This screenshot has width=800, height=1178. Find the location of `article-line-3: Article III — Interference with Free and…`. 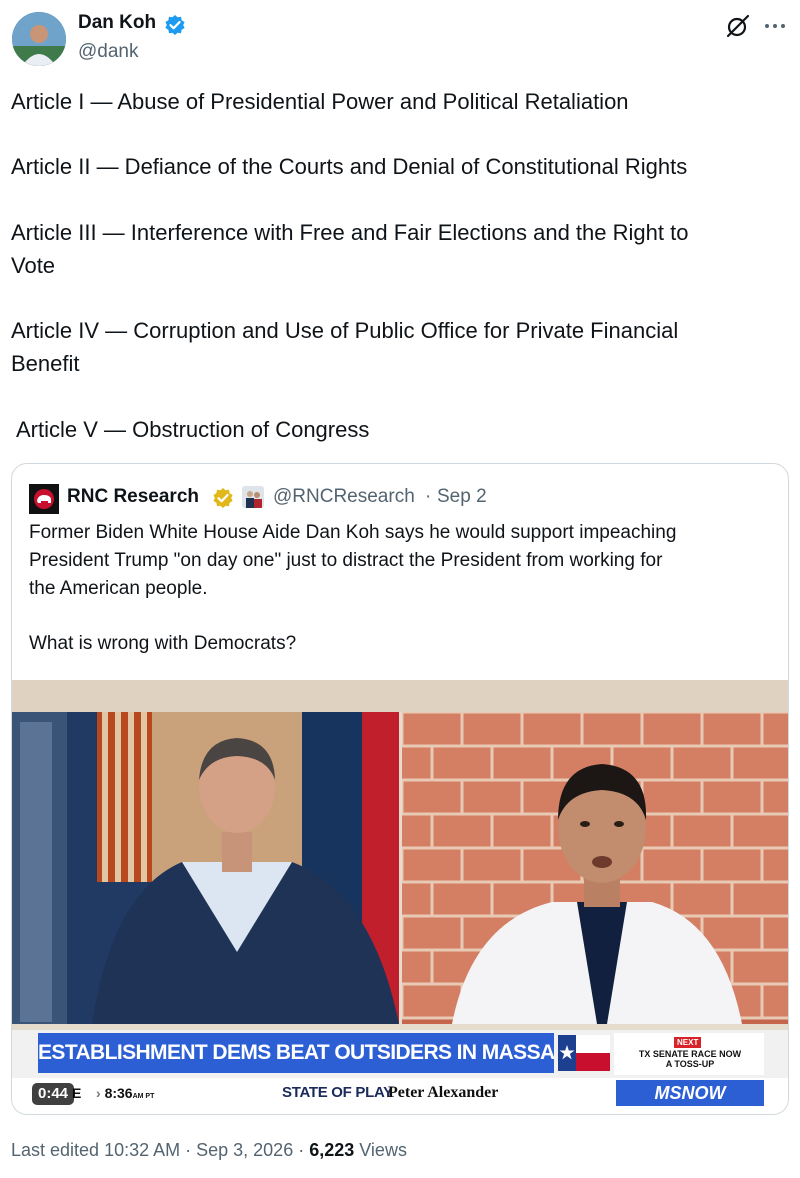

article-line-3: Article III — Interference with Free and… is located at coordinates (350, 232).